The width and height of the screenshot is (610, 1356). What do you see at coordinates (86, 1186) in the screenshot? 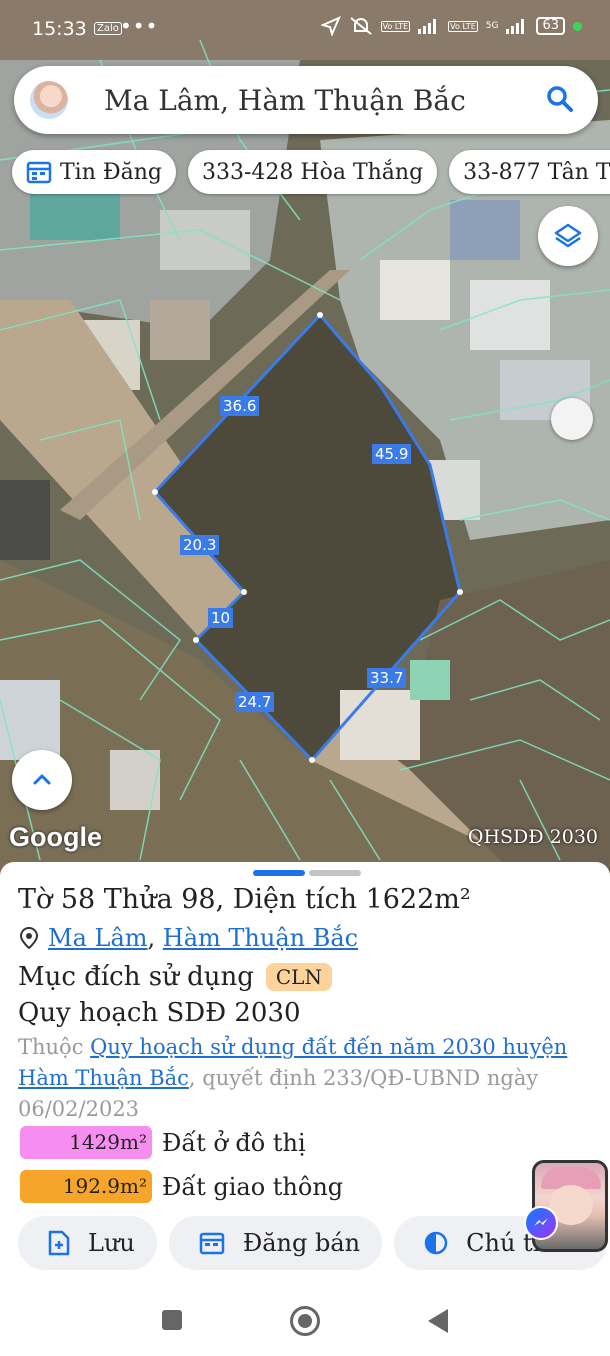
I see `legend-swatch: 192.9m²` at bounding box center [86, 1186].